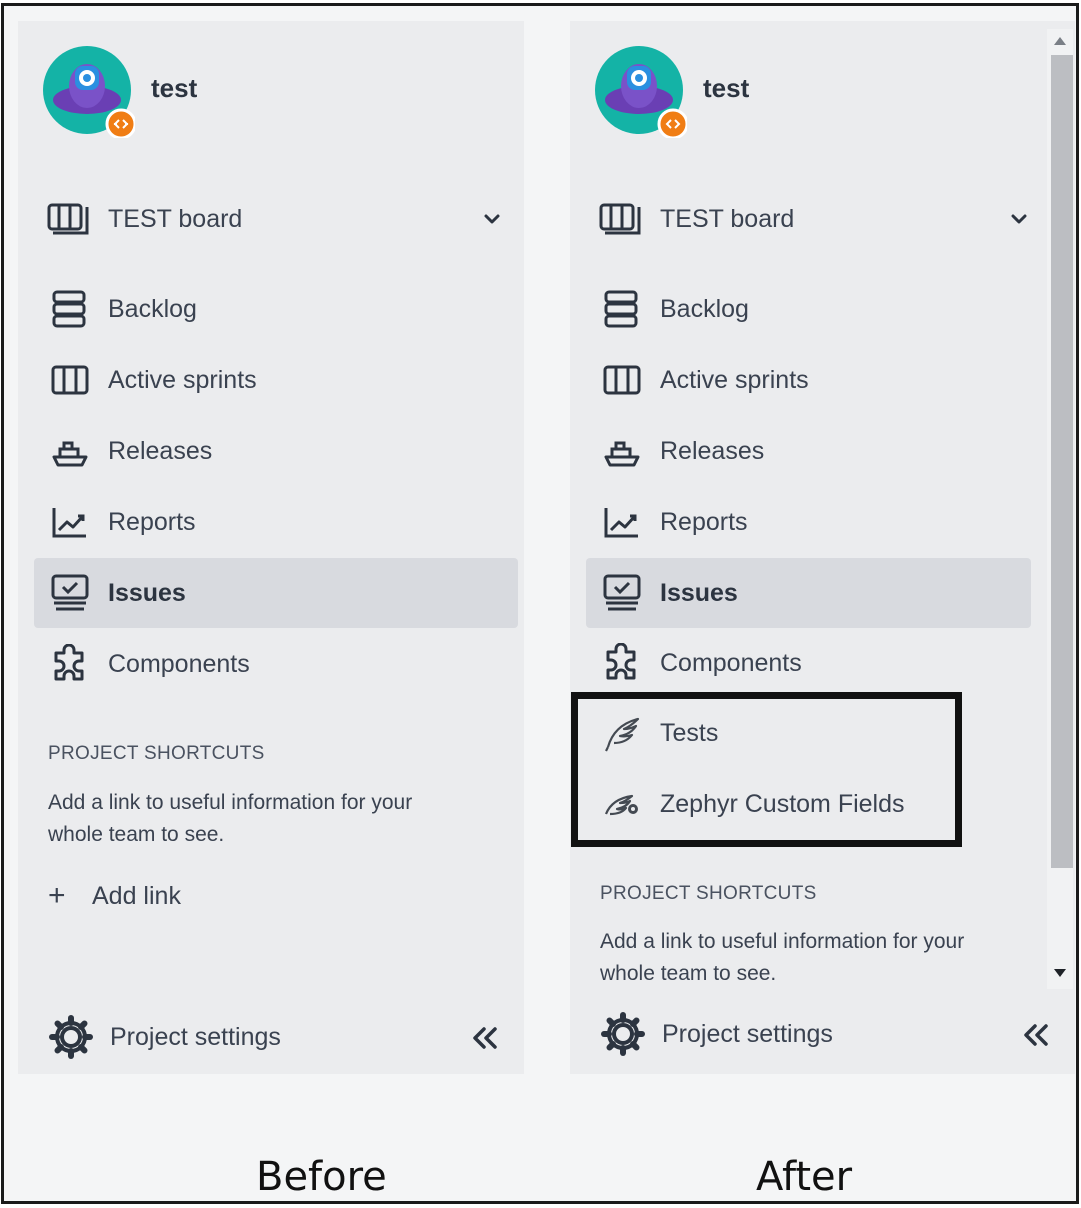 This screenshot has width=1081, height=1208. What do you see at coordinates (804, 1177) in the screenshot?
I see `caption-after: After` at bounding box center [804, 1177].